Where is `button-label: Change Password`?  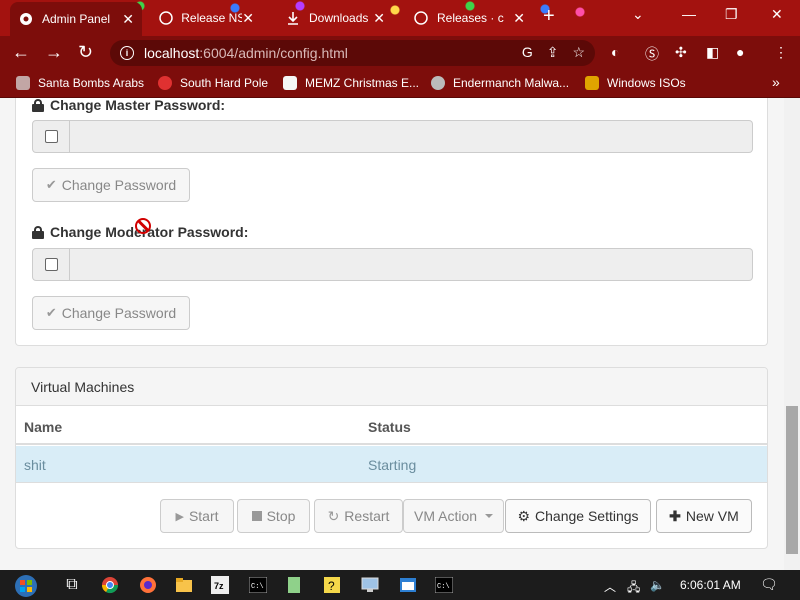
button-label: Change Password is located at coordinates (119, 185).